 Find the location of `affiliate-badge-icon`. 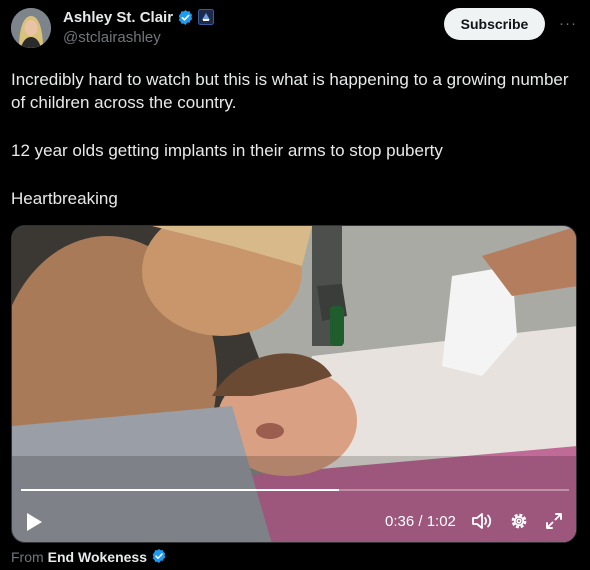

affiliate-badge-icon is located at coordinates (206, 17).